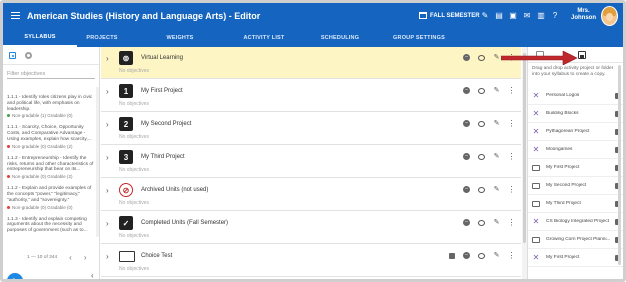 The height and width of the screenshot is (282, 626). Describe the element at coordinates (575, 168) in the screenshot. I see `library-item: My First Project` at that location.